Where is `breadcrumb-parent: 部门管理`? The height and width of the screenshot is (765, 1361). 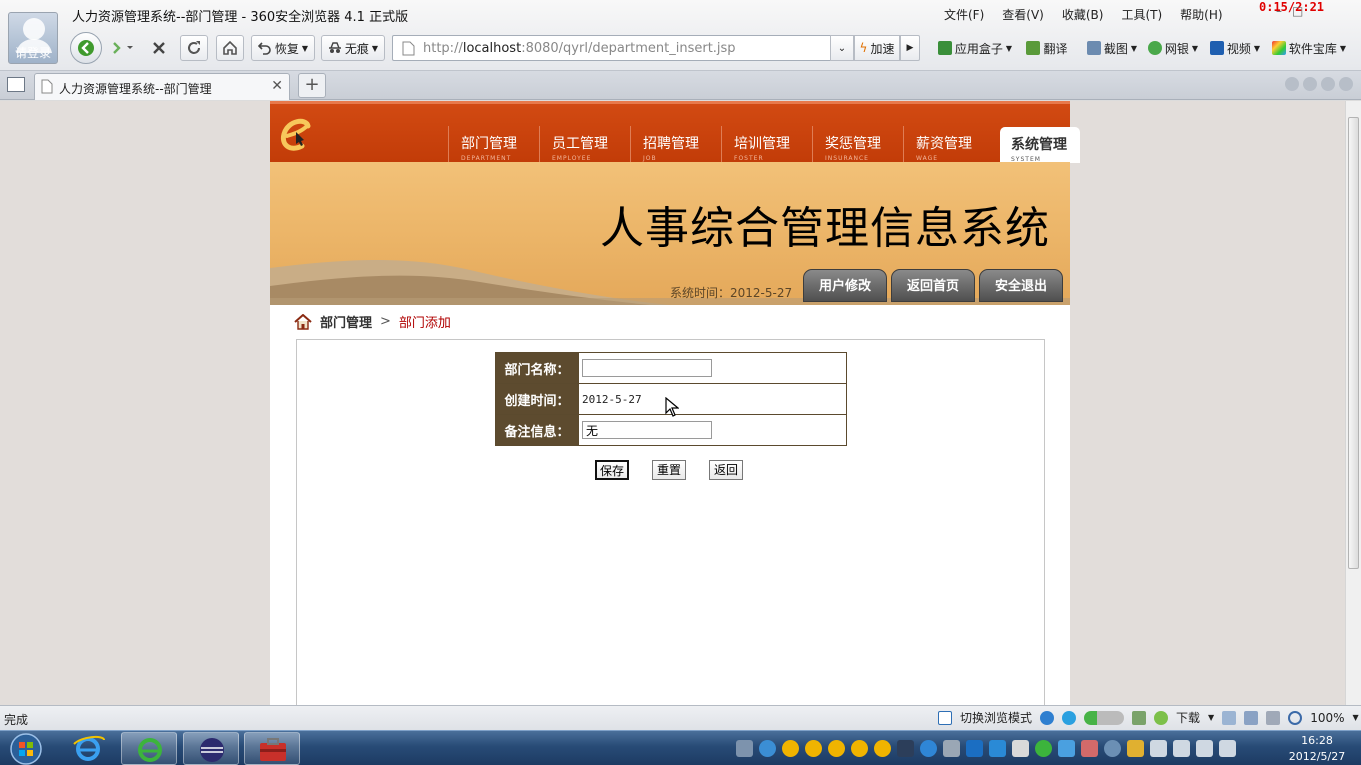 breadcrumb-parent: 部门管理 is located at coordinates (346, 321).